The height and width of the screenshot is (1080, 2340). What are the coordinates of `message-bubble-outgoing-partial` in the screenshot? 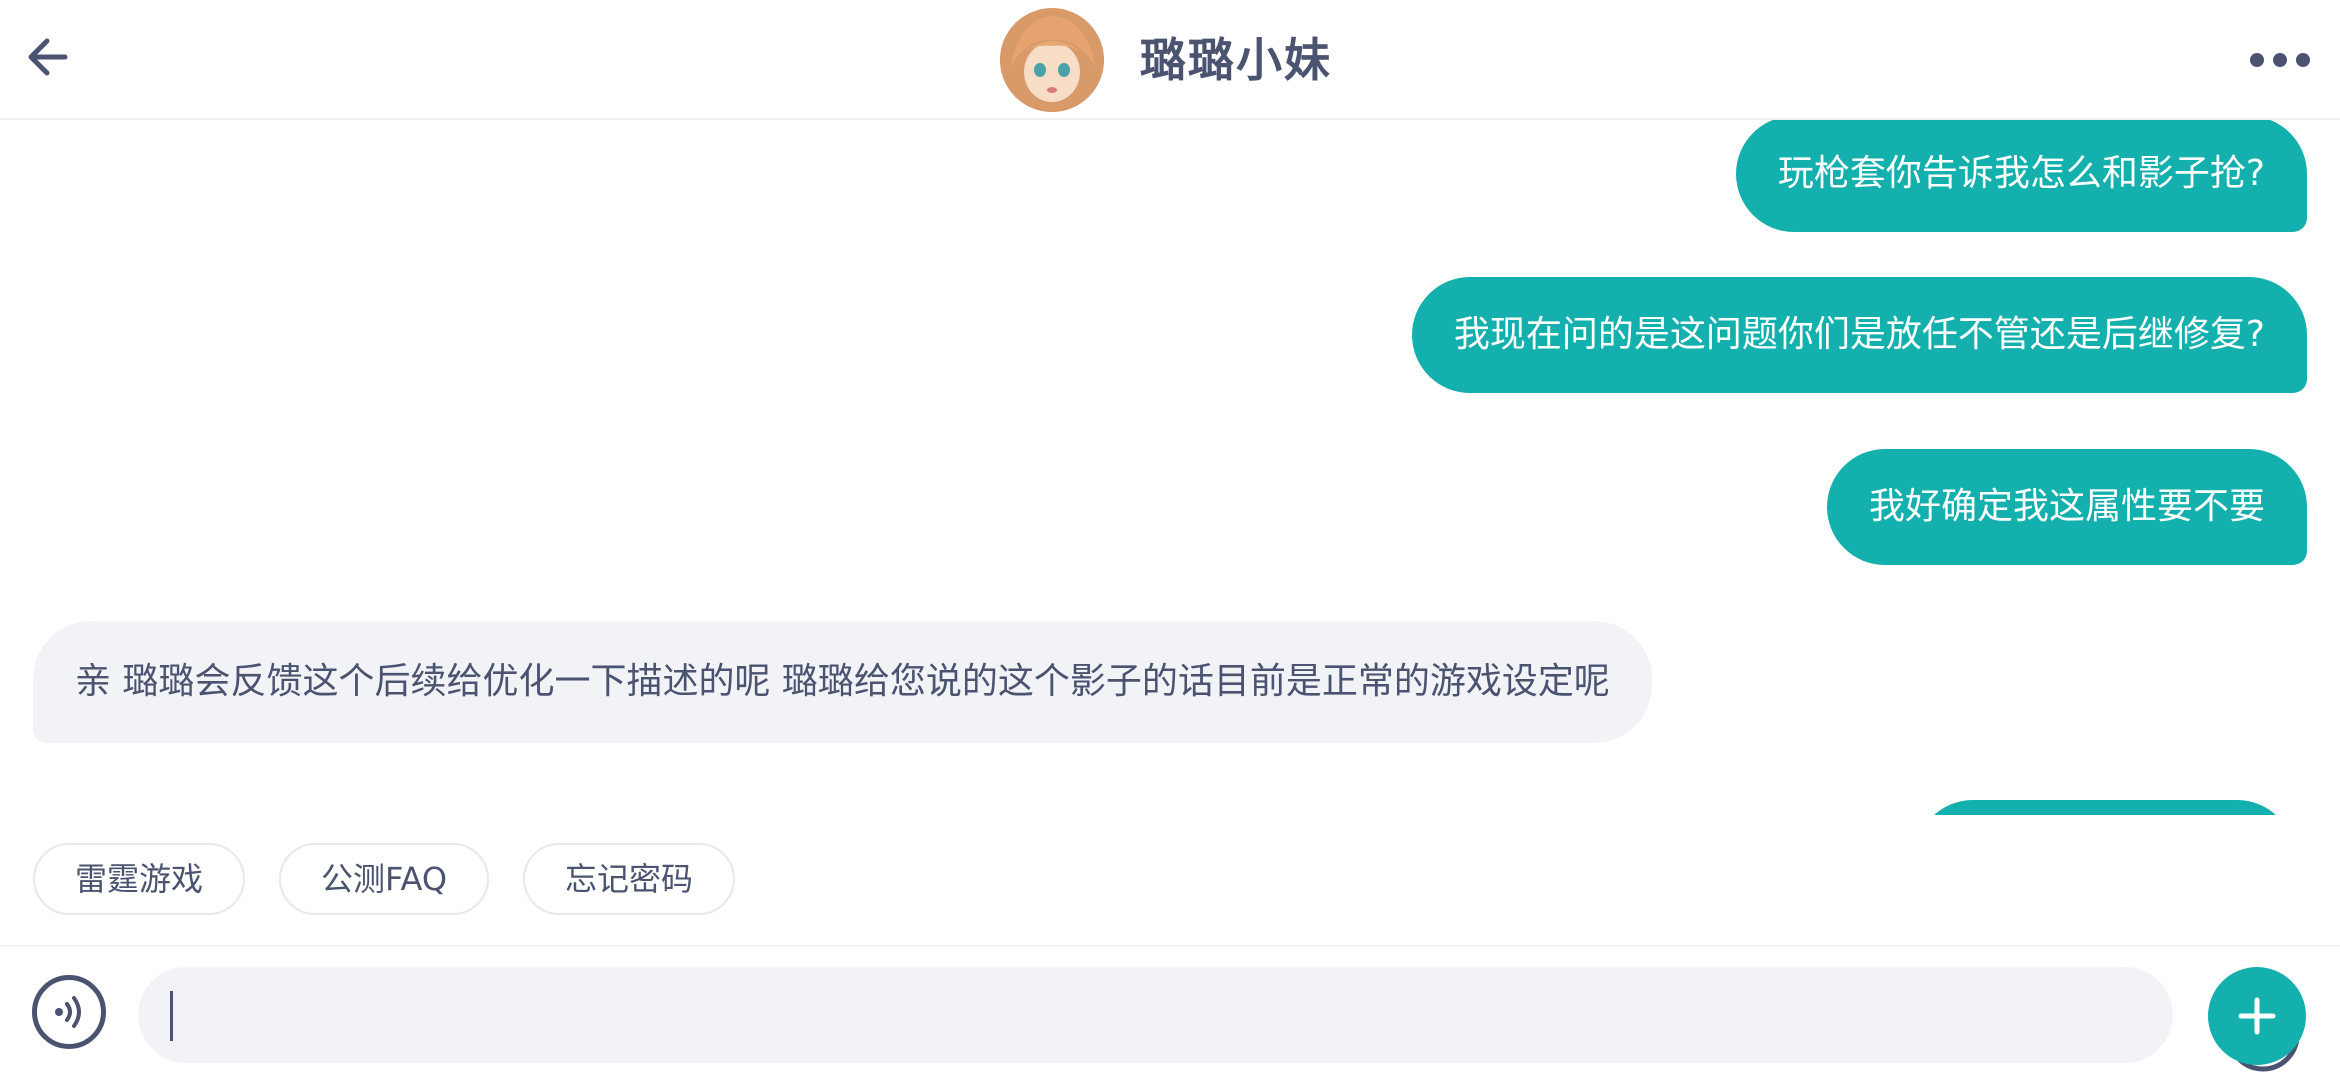 It's located at (2105, 807).